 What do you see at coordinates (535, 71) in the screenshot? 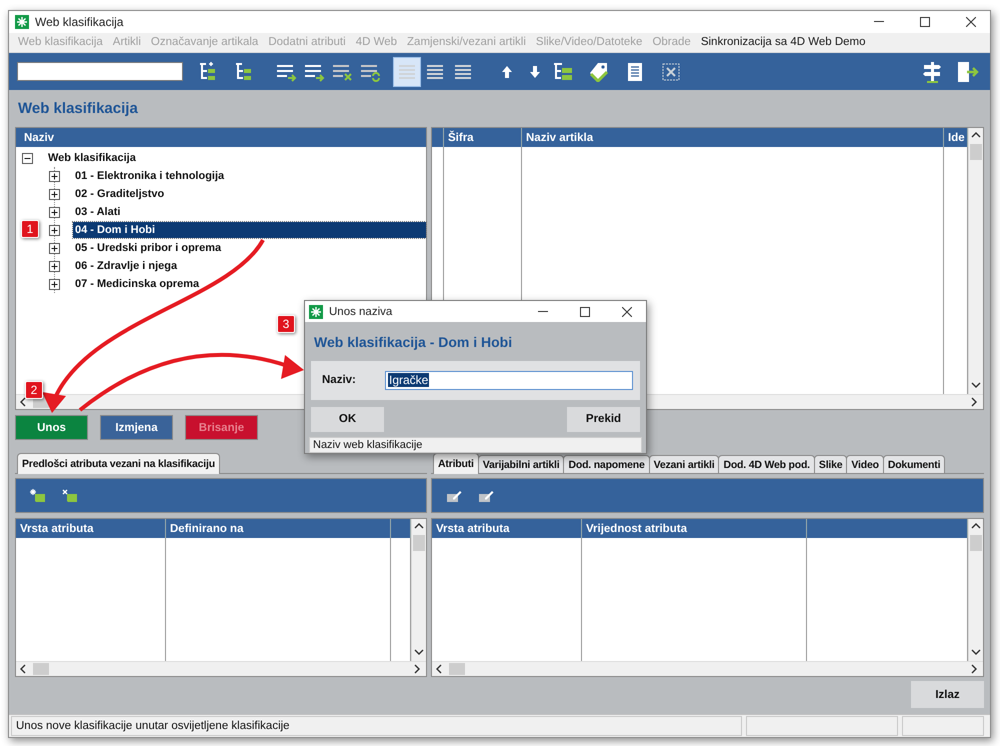
I see `down-arrow-icon` at bounding box center [535, 71].